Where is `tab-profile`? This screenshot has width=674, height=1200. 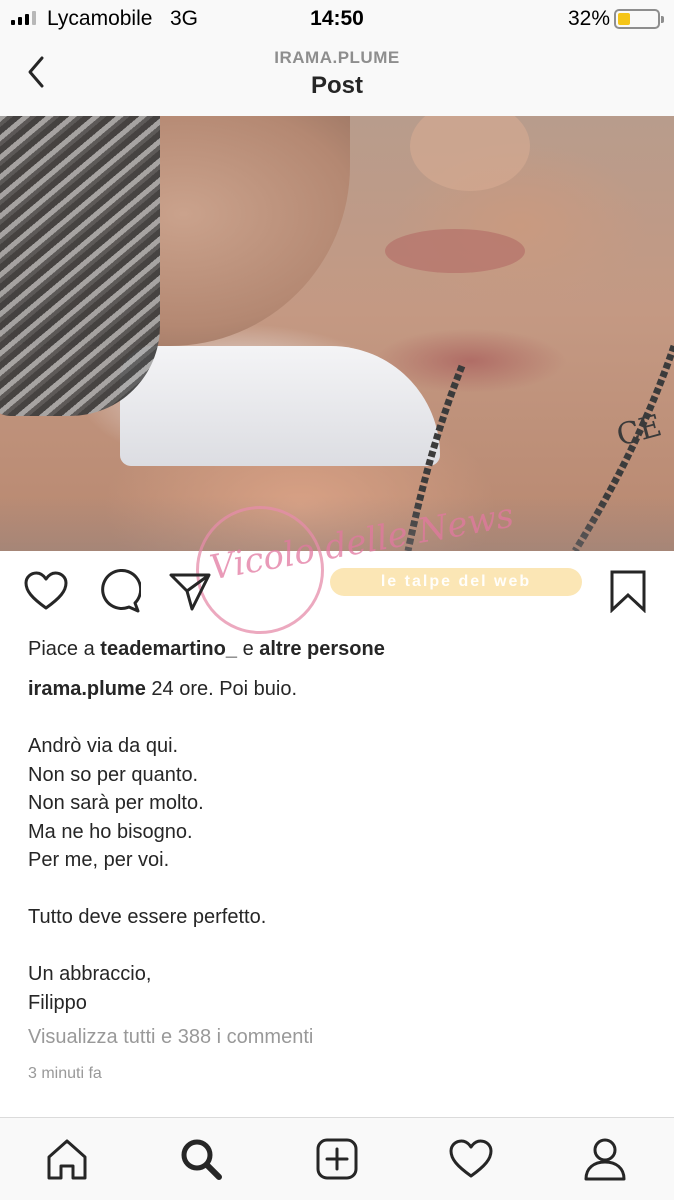
tab-profile is located at coordinates (605, 1159).